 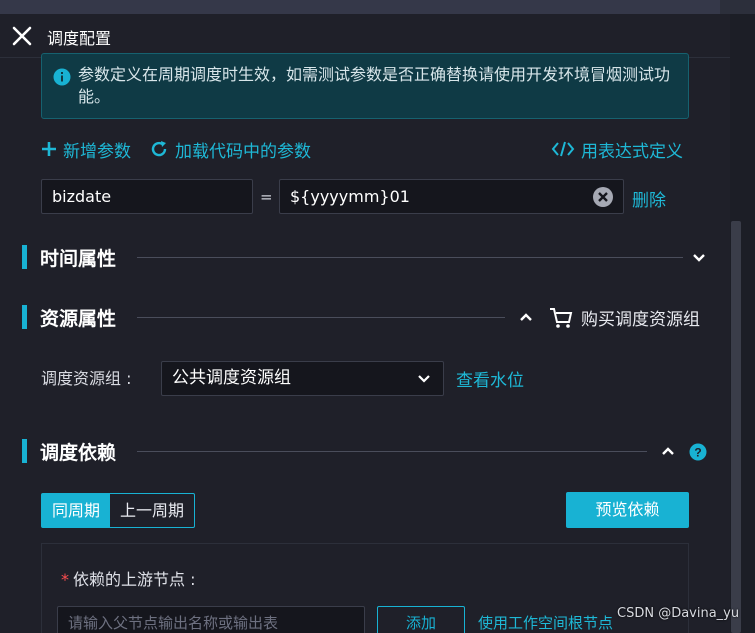 I want to click on info-text: 参数定义在周期调度时生效，如需测试参数是否正确替换请使用开发环境冒烟测试功能。, so click(x=374, y=85).